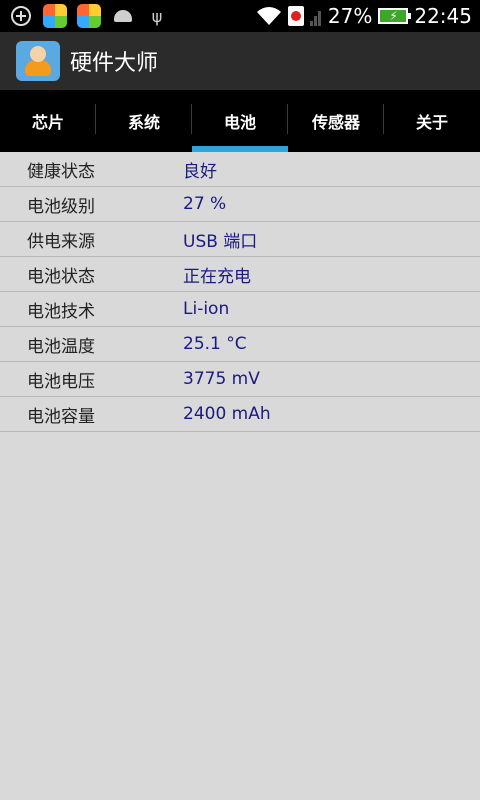 The image size is (480, 800). I want to click on signal-icon, so click(315, 16).